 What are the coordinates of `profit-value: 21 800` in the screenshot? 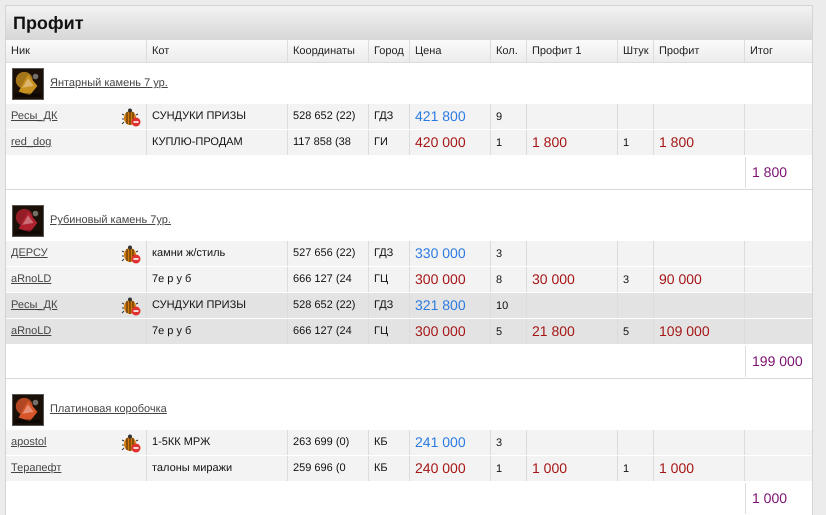 It's located at (553, 331).